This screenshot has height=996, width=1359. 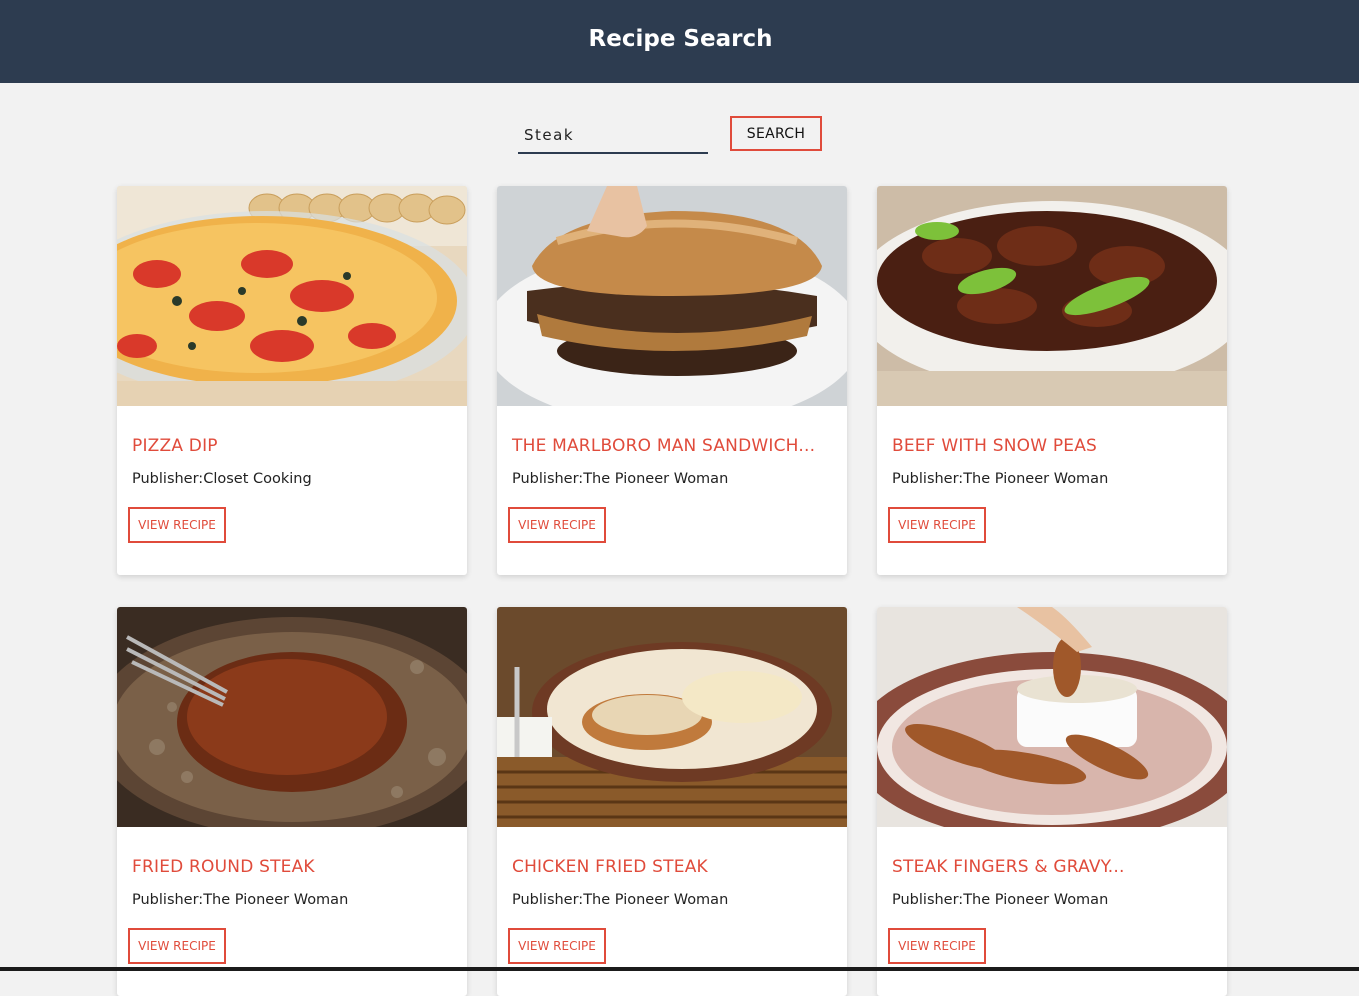 What do you see at coordinates (222, 479) in the screenshot?
I see `recipe-publisher: Publisher:Closet Cooking` at bounding box center [222, 479].